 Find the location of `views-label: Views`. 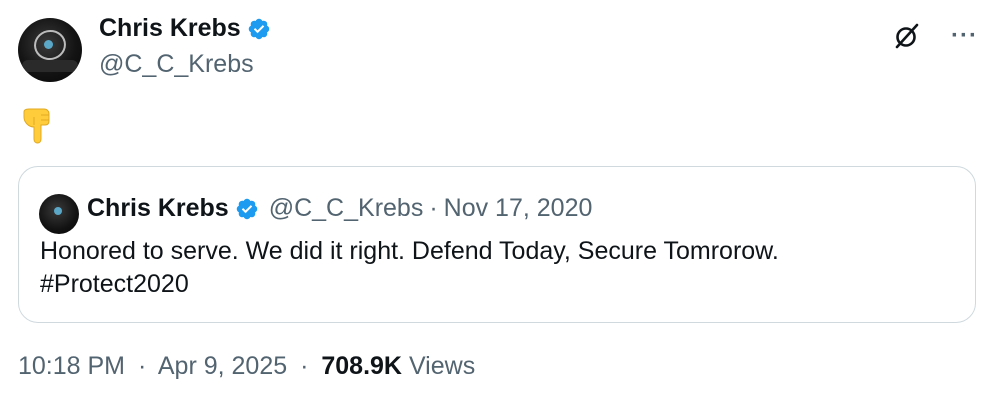

views-label: Views is located at coordinates (442, 366).